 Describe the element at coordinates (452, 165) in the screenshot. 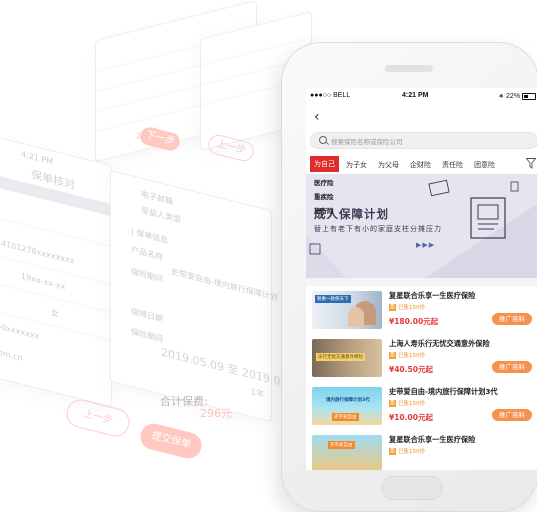

I see `tab-liability: 责任险` at that location.